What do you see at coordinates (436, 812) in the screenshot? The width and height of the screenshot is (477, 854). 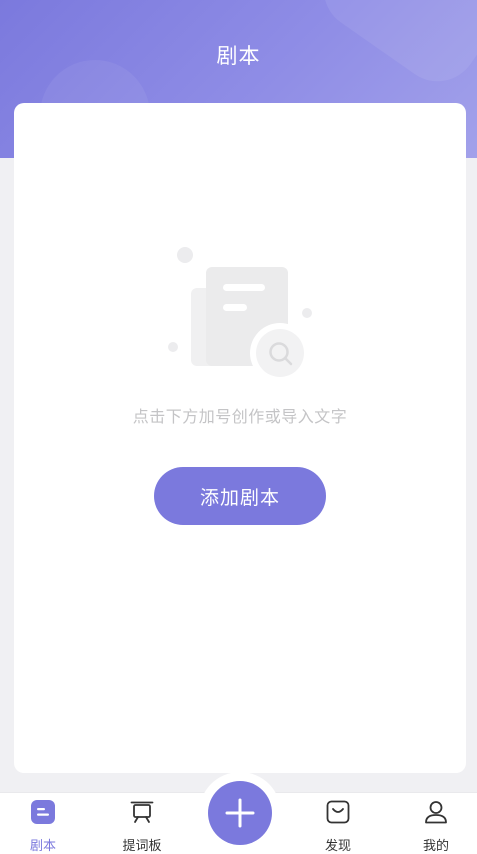 I see `profile-icon` at bounding box center [436, 812].